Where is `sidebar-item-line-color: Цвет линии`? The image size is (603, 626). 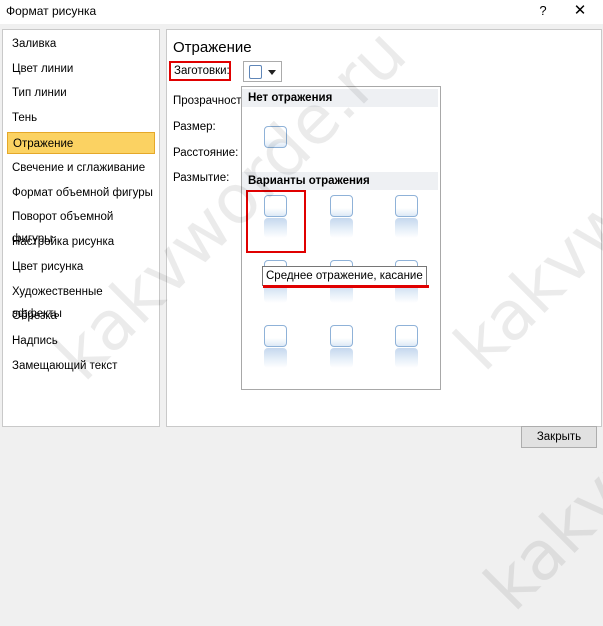
sidebar-item-line-color: Цвет линии is located at coordinates (81, 69).